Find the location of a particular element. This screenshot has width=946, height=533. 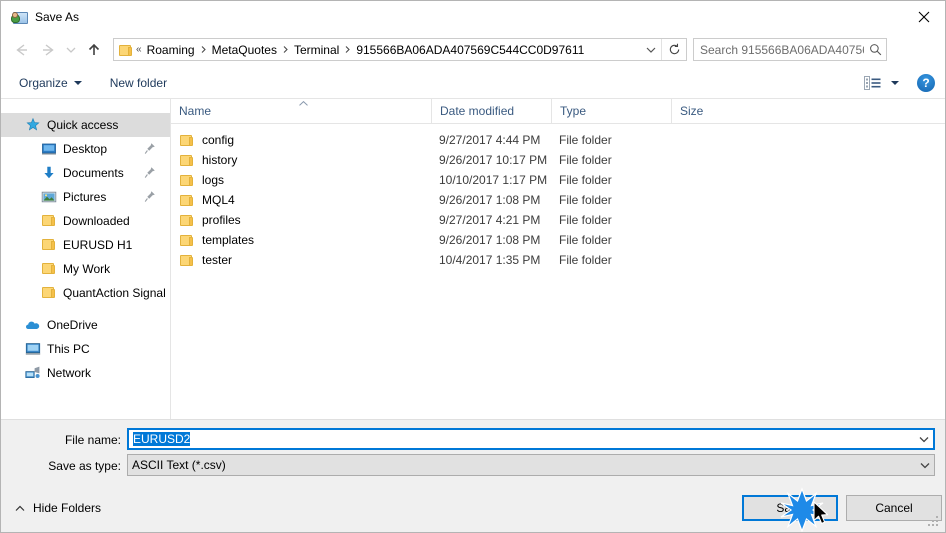

file-name-value: EURUSD2 is located at coordinates (522, 439).